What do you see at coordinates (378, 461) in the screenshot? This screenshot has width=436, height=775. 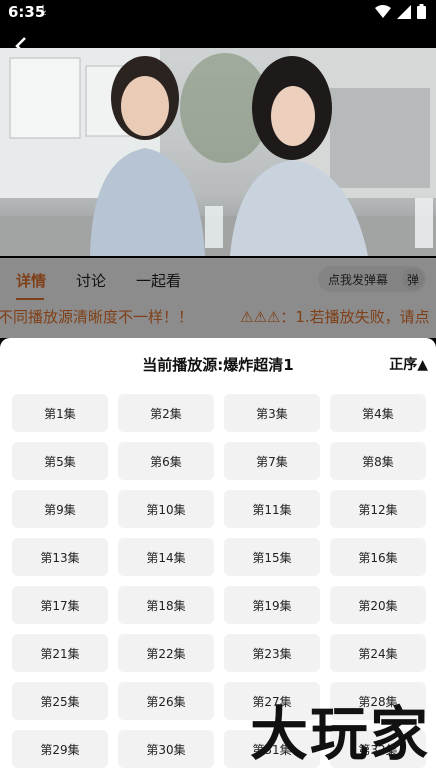 I see `episode-button: 第8集` at bounding box center [378, 461].